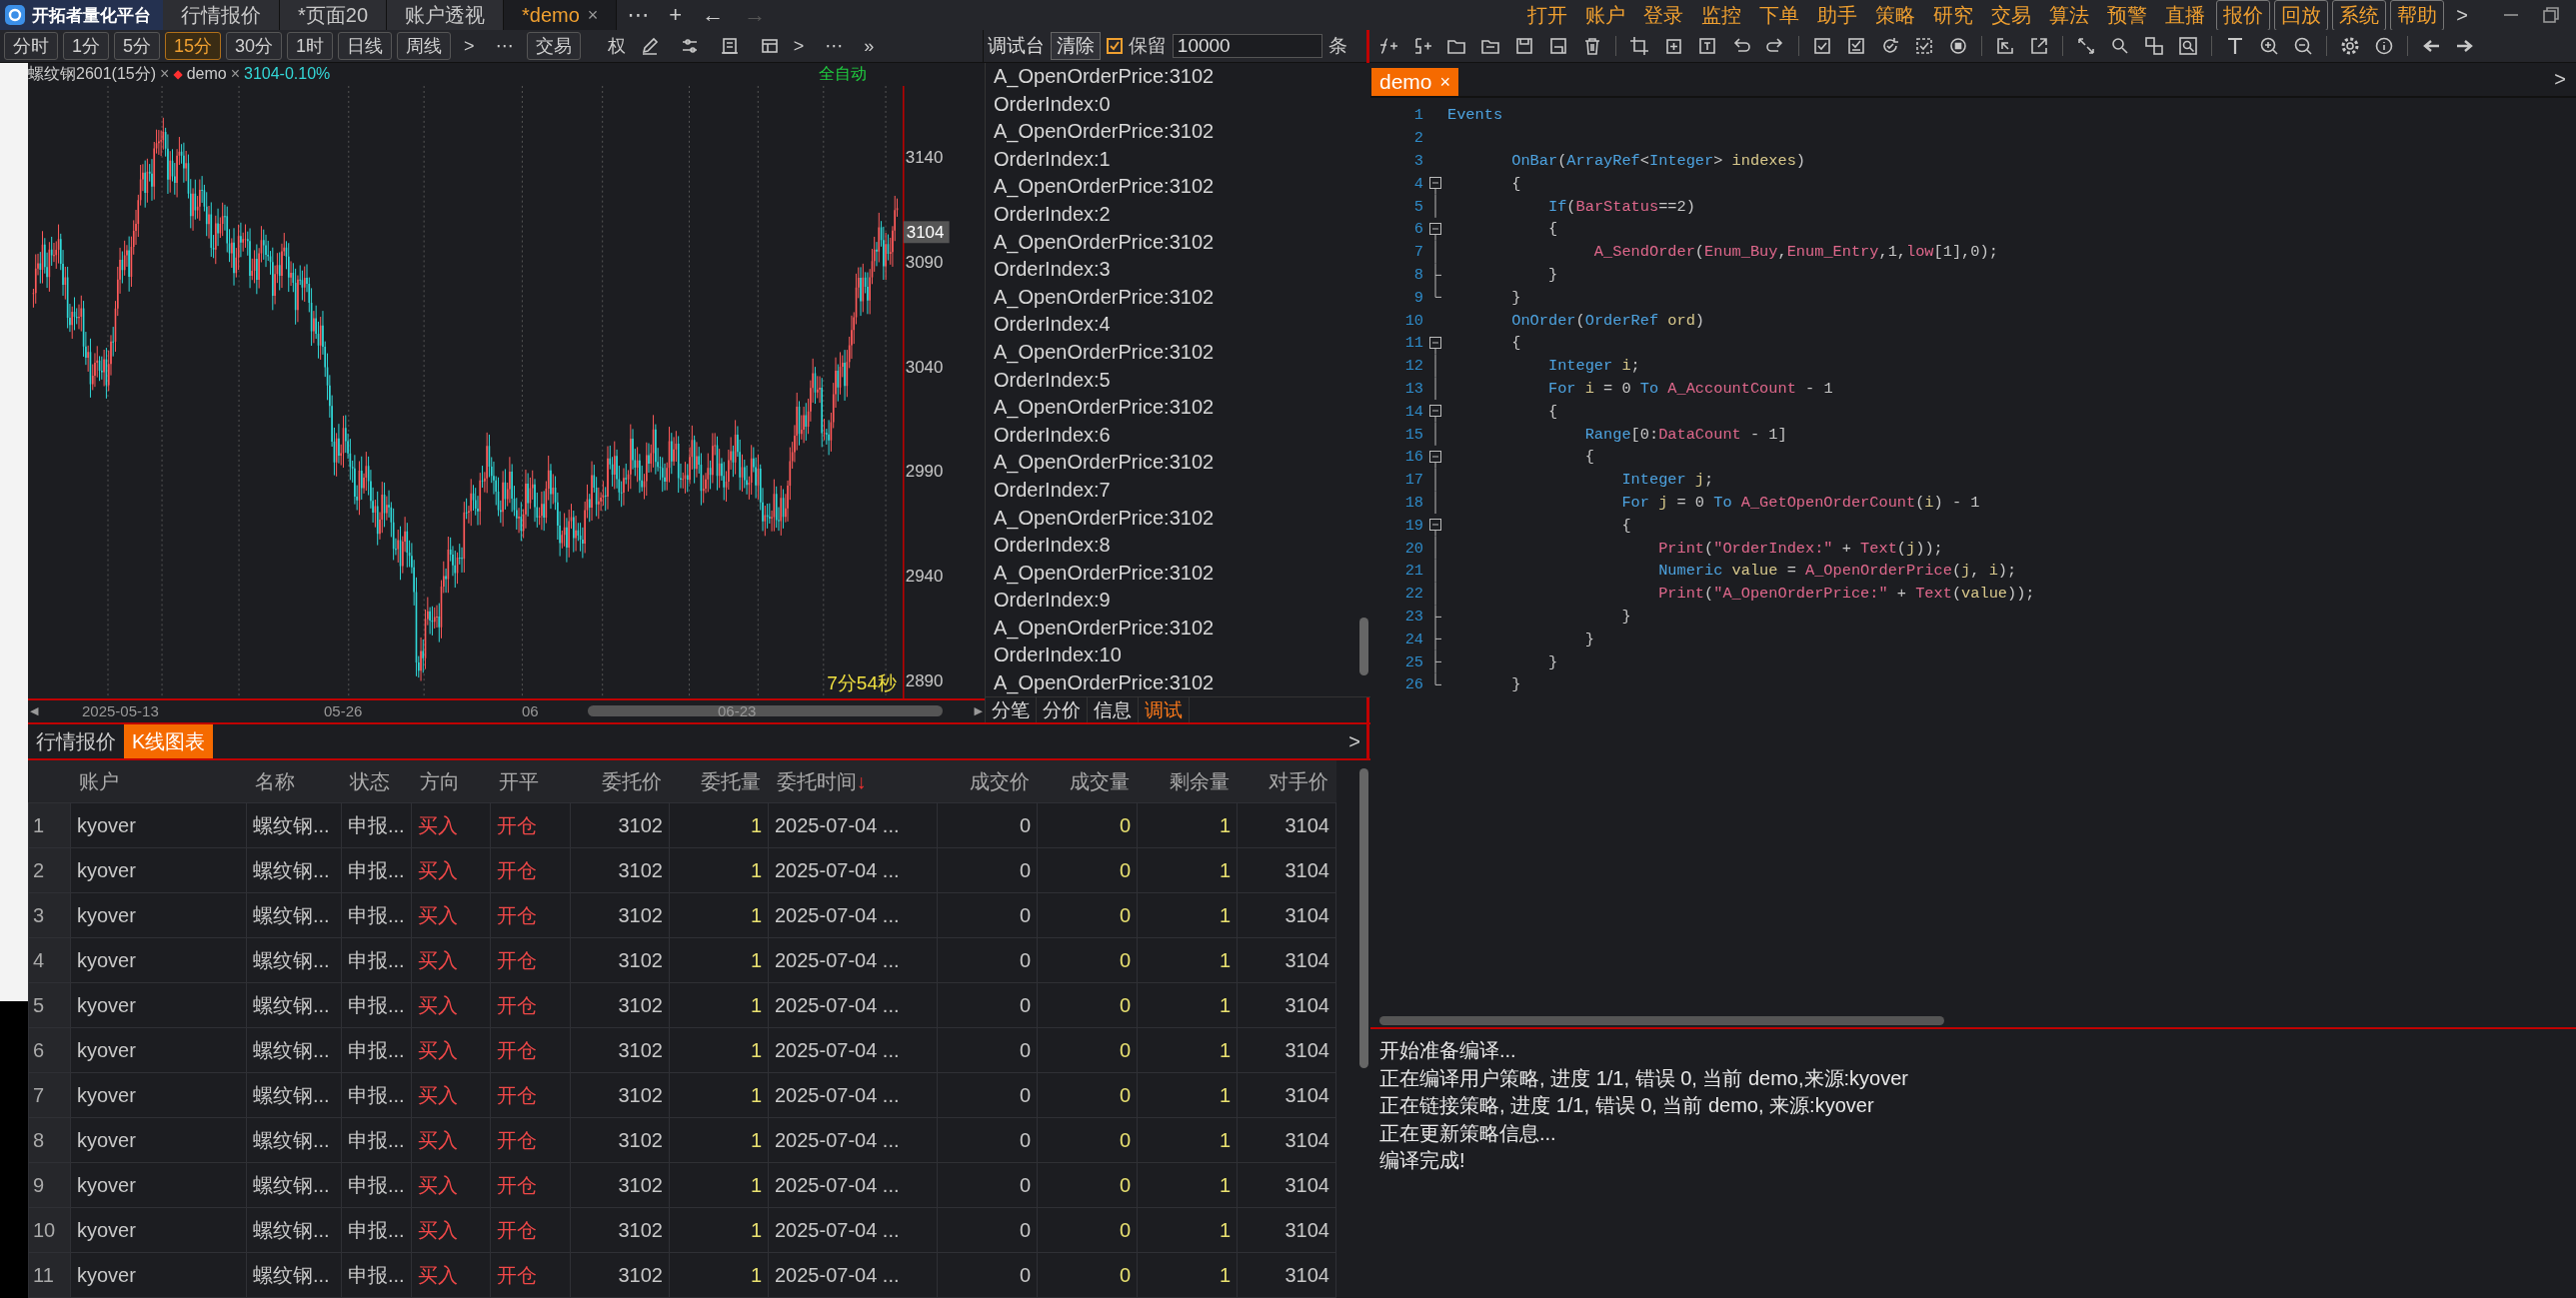  Describe the element at coordinates (451, 781) in the screenshot. I see `column-header: 方向` at that location.